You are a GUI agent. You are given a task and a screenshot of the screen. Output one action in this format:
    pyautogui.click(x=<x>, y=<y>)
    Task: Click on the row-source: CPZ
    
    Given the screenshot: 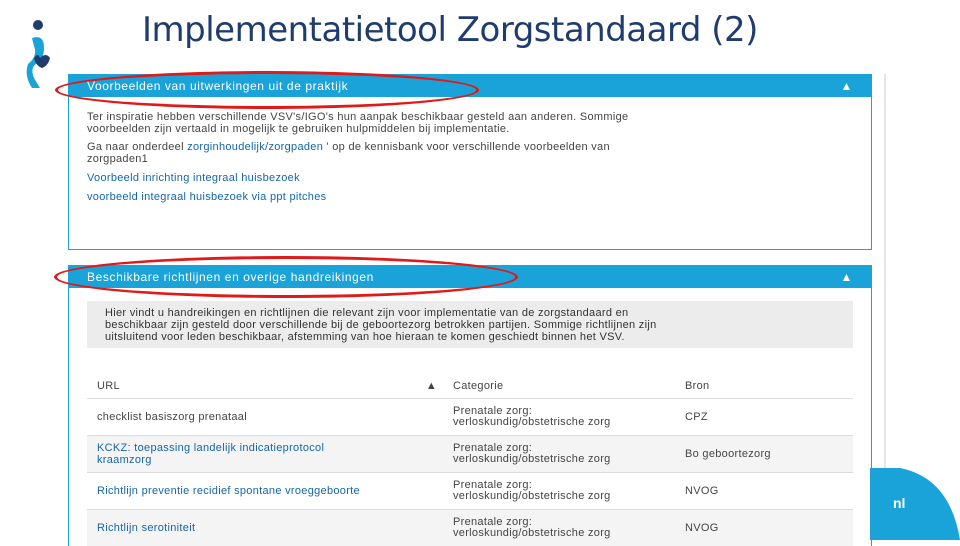 What is the action you would take?
    pyautogui.click(x=696, y=417)
    